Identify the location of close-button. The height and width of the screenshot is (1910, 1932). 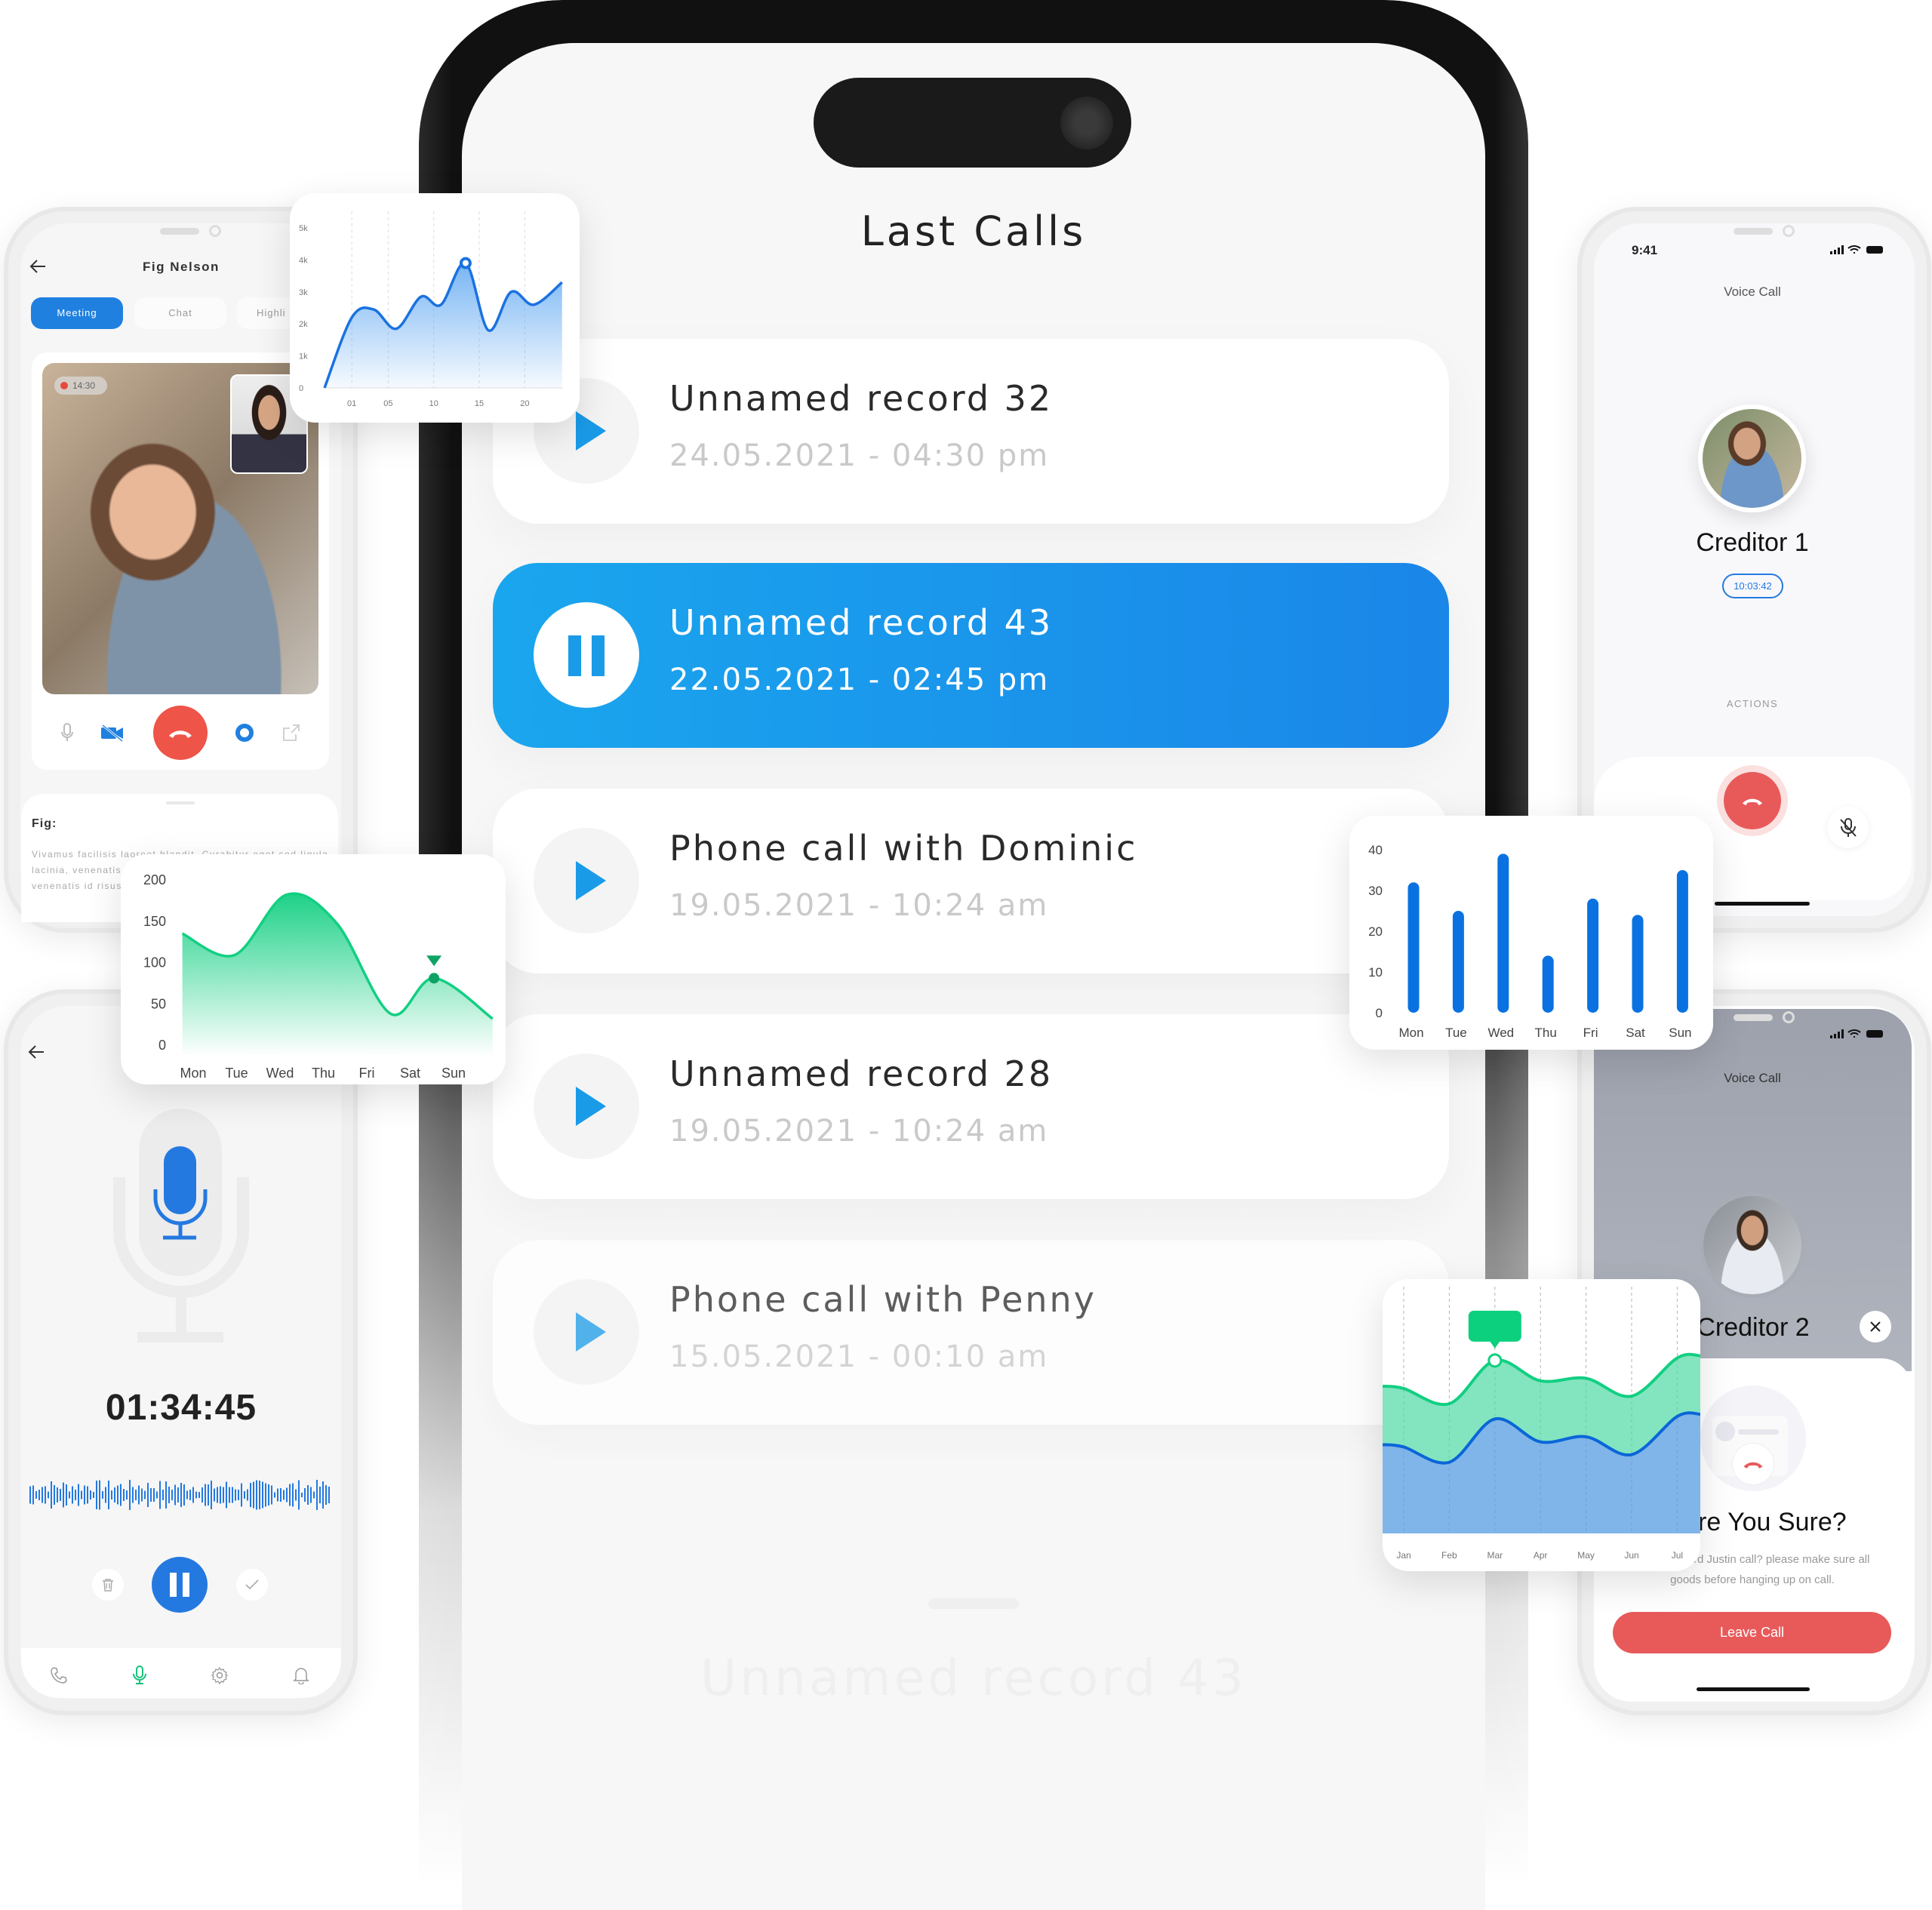
(1875, 1327).